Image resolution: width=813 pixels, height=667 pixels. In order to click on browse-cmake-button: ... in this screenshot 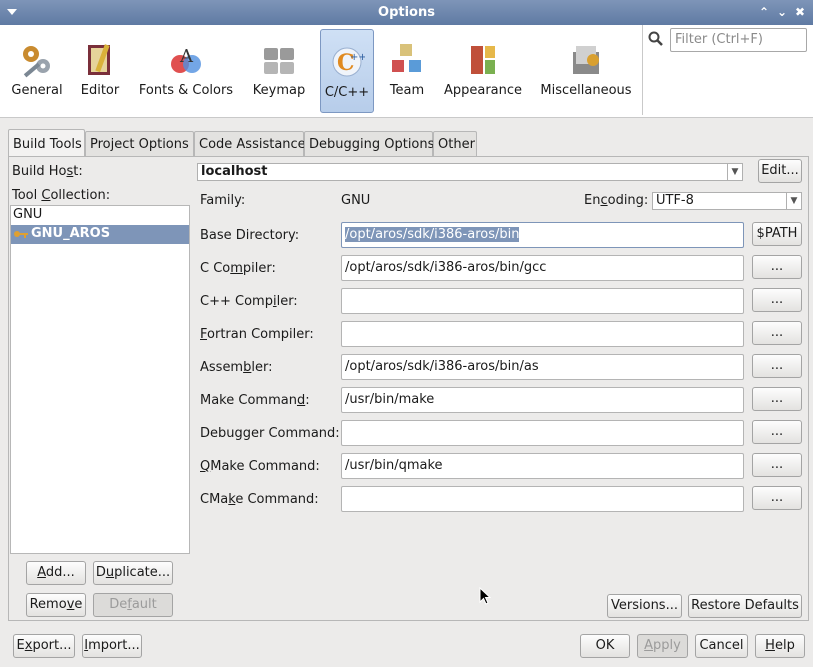, I will do `click(777, 498)`.